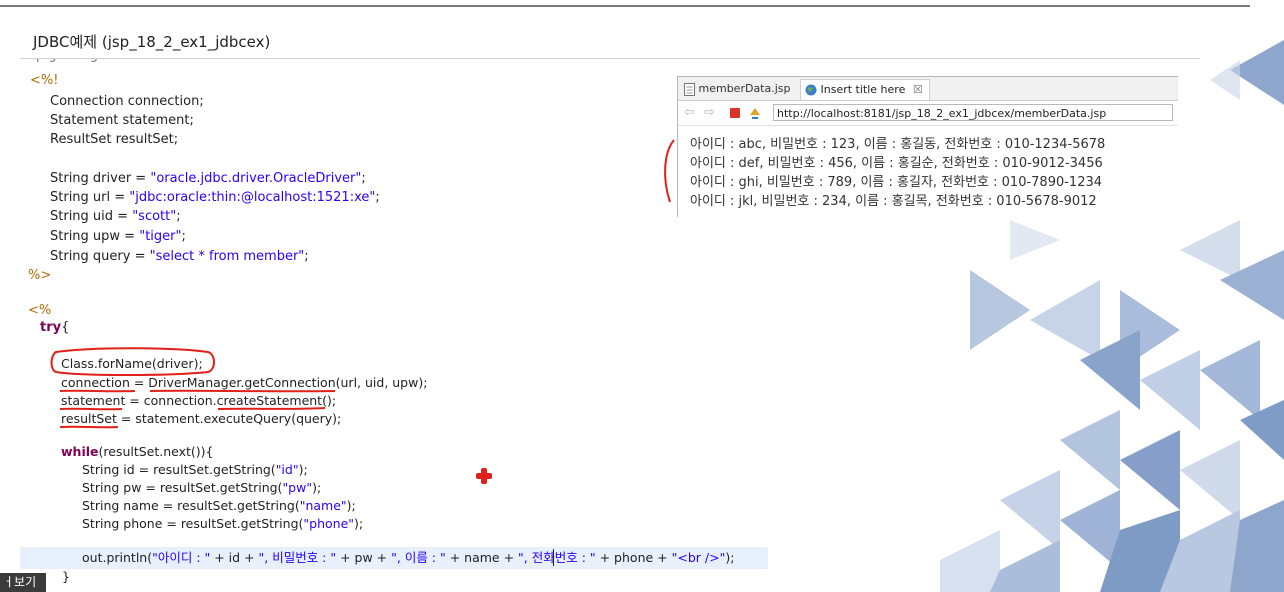 This screenshot has height=592, width=1284. I want to click on jsp-declaration-close: %>, so click(40, 275).